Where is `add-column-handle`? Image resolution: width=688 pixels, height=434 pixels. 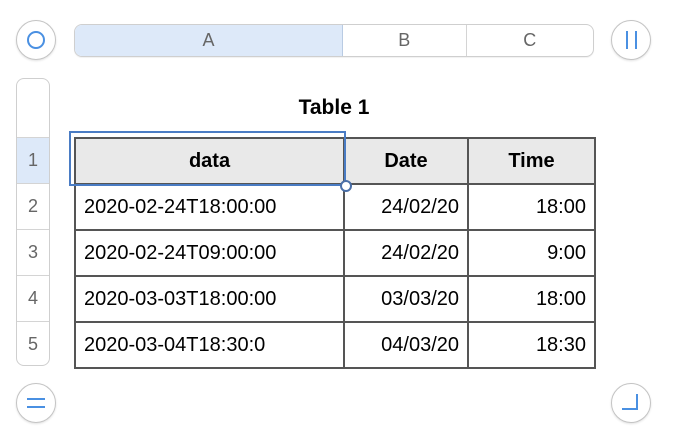
add-column-handle is located at coordinates (631, 40).